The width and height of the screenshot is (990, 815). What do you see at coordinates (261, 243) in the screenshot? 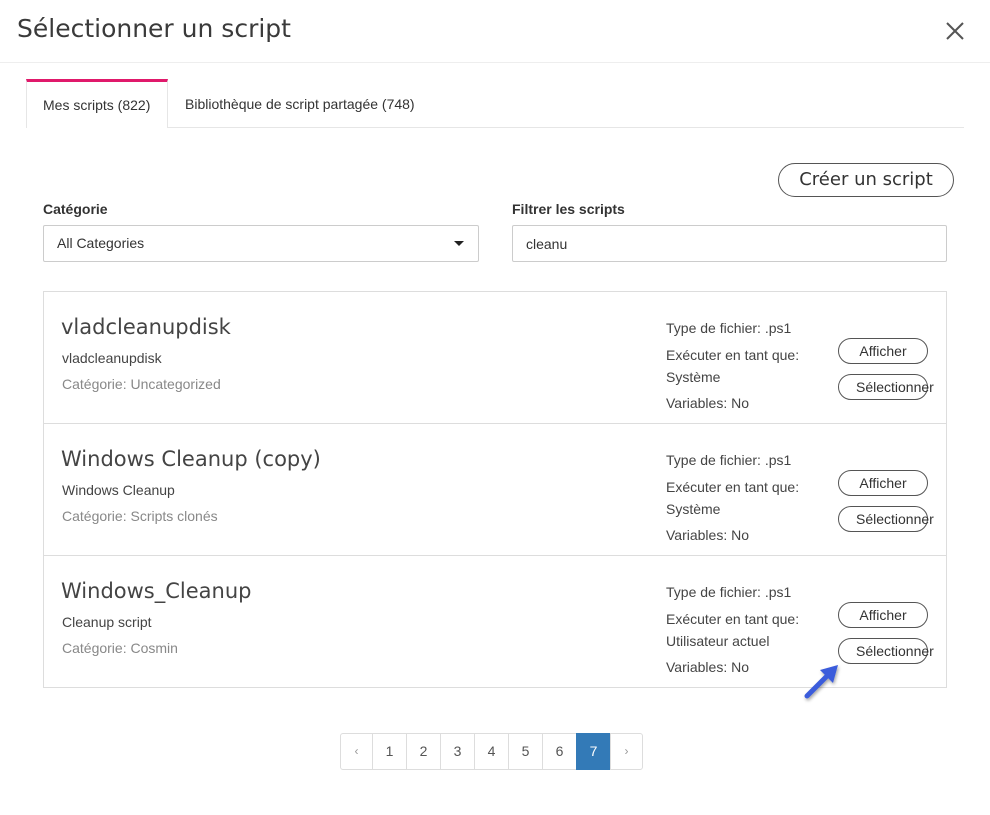
I see `category-select: All Categories` at bounding box center [261, 243].